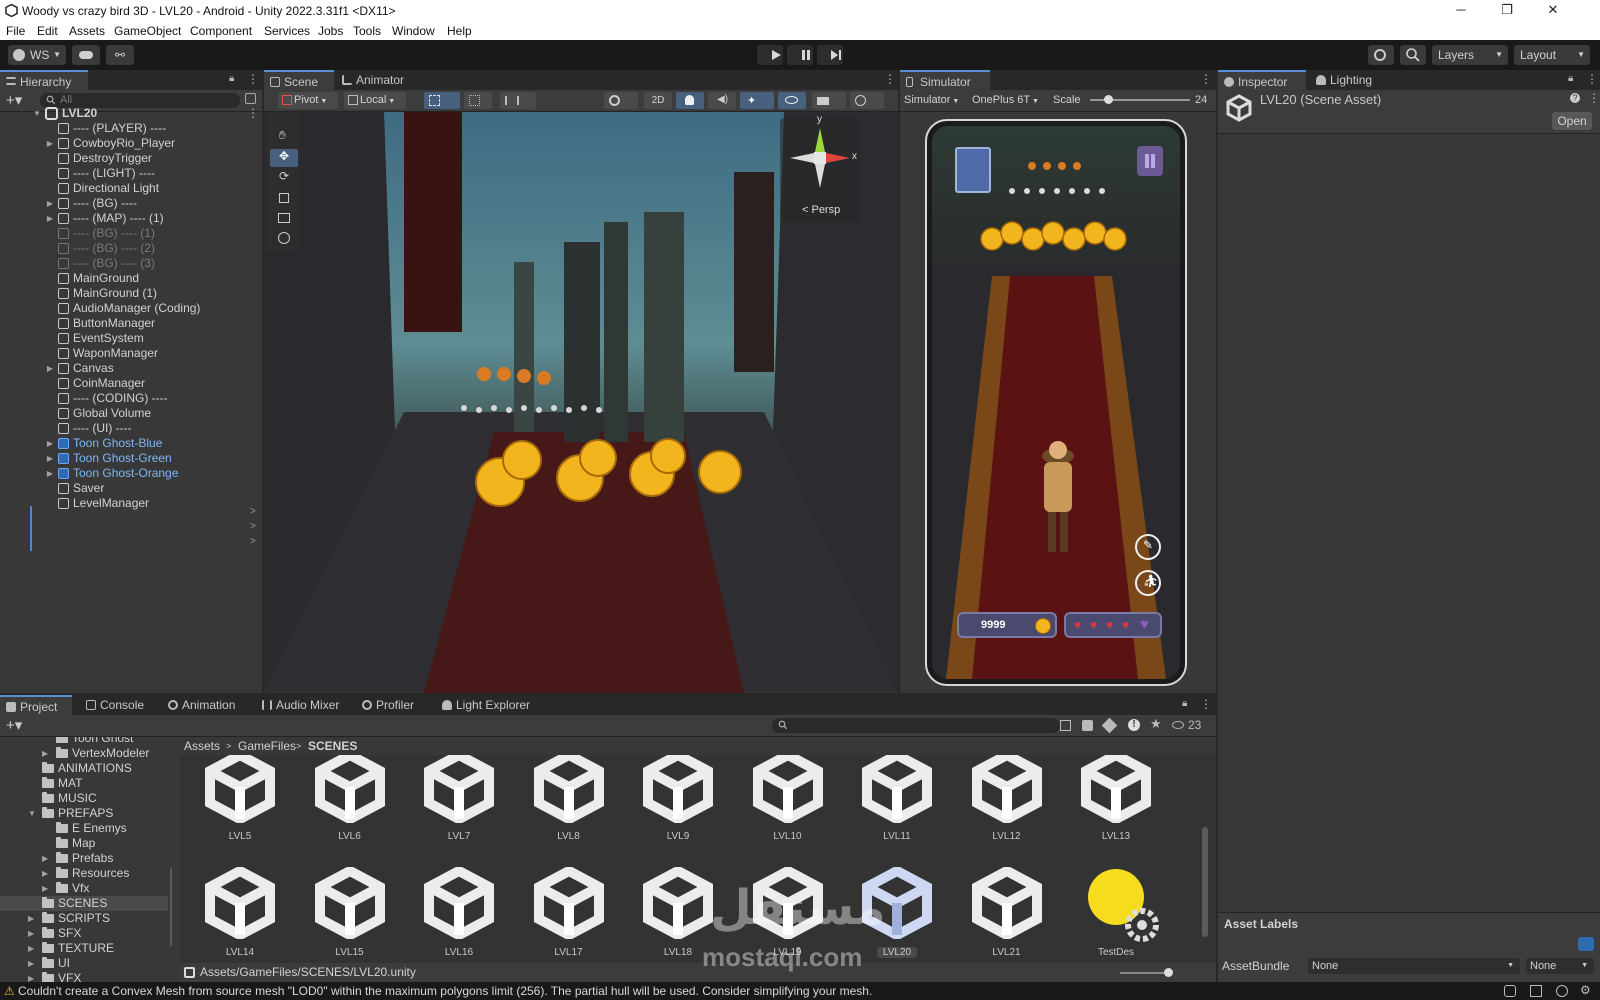 The height and width of the screenshot is (1000, 1600). What do you see at coordinates (250, 98) in the screenshot?
I see `search-options-icon` at bounding box center [250, 98].